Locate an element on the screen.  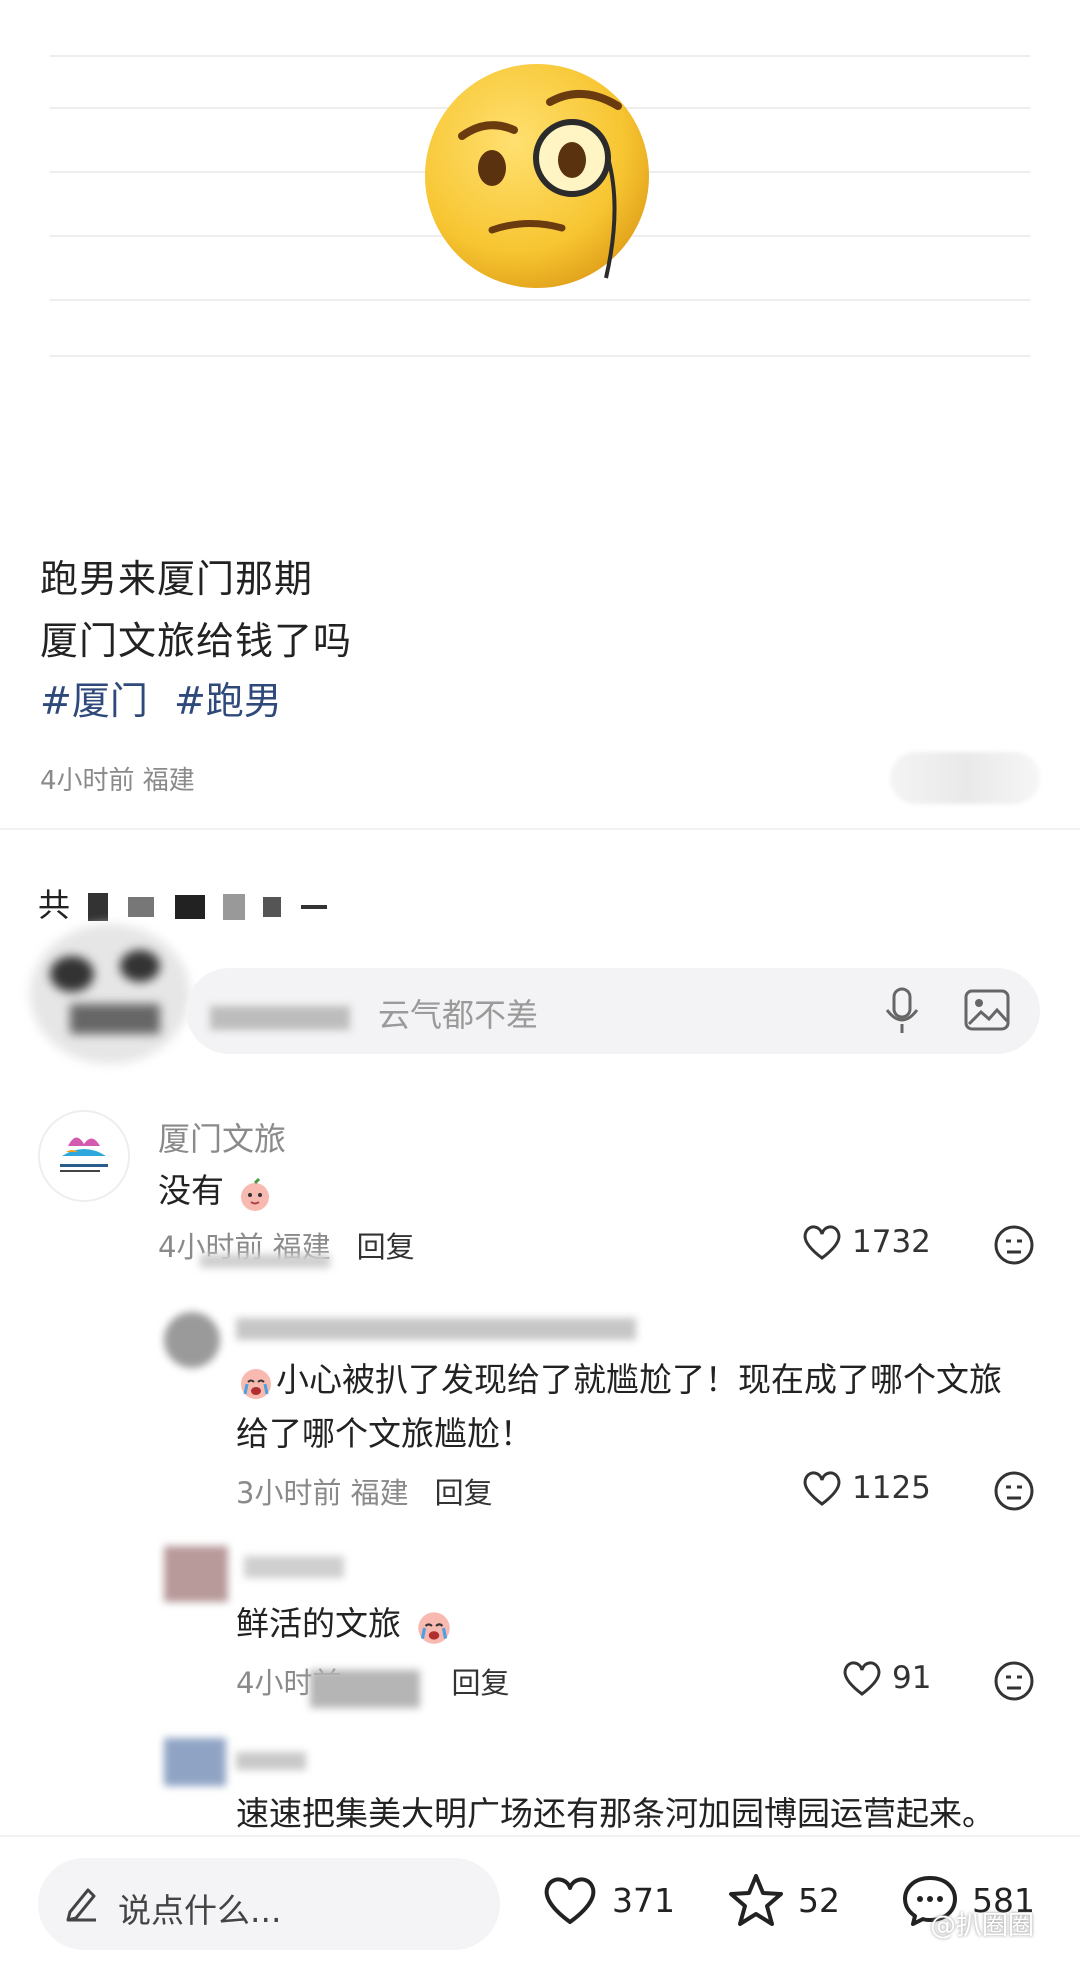
comment-avatar-xiamen-tourism is located at coordinates (84, 1156).